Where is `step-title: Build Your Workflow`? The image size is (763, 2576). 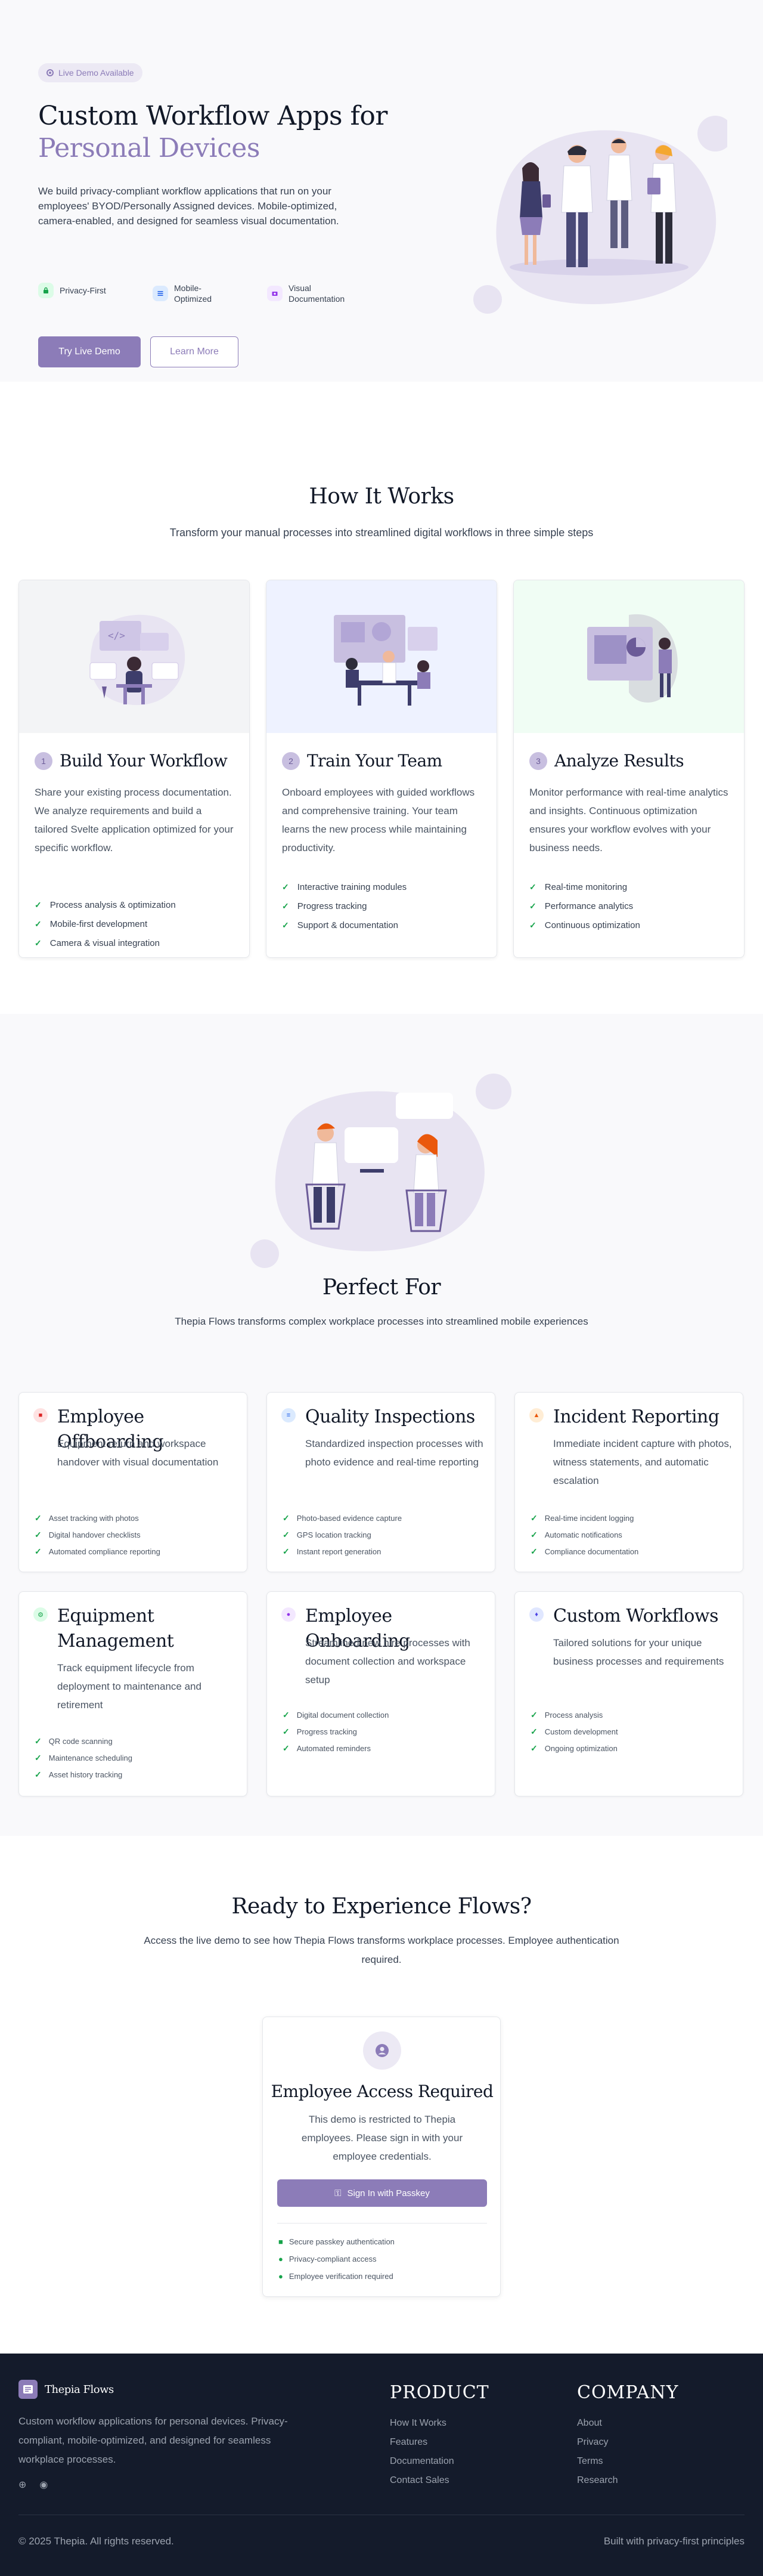 step-title: Build Your Workflow is located at coordinates (144, 761).